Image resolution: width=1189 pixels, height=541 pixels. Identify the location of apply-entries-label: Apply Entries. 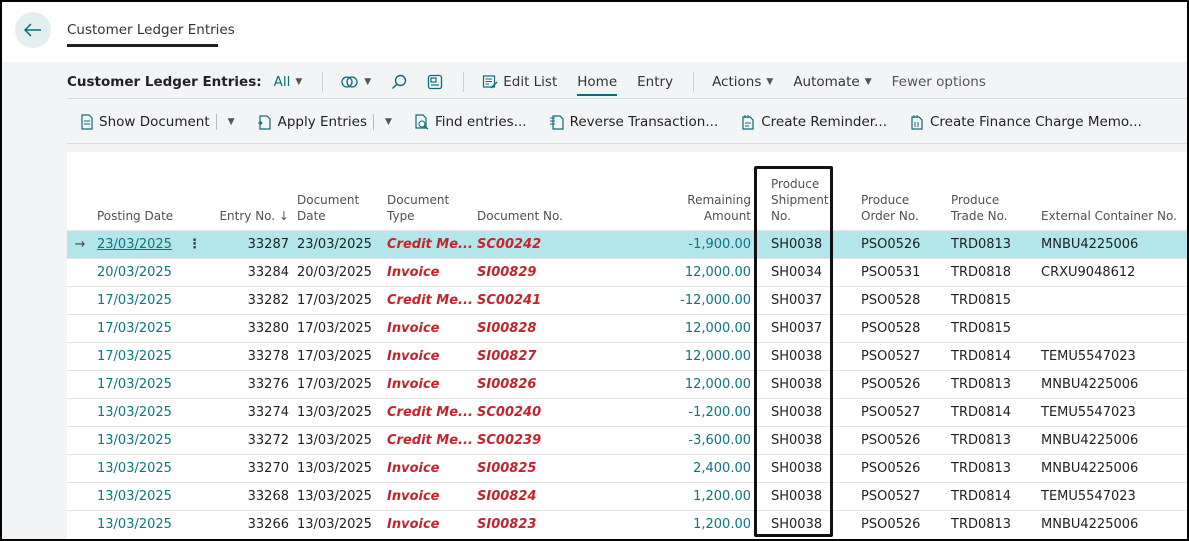
(322, 122).